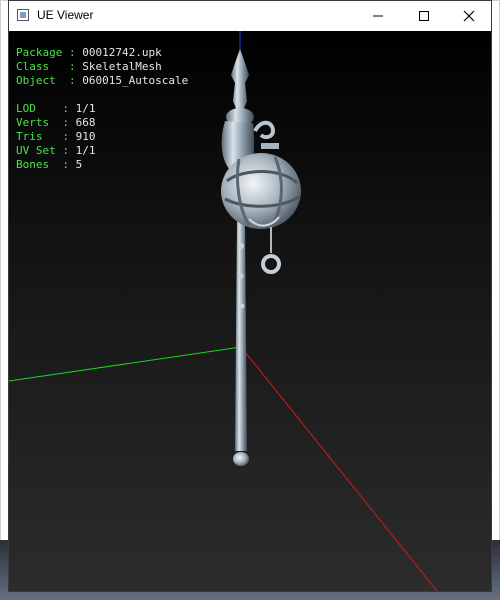 The image size is (500, 600). Describe the element at coordinates (33, 66) in the screenshot. I see `class-label: Class` at that location.